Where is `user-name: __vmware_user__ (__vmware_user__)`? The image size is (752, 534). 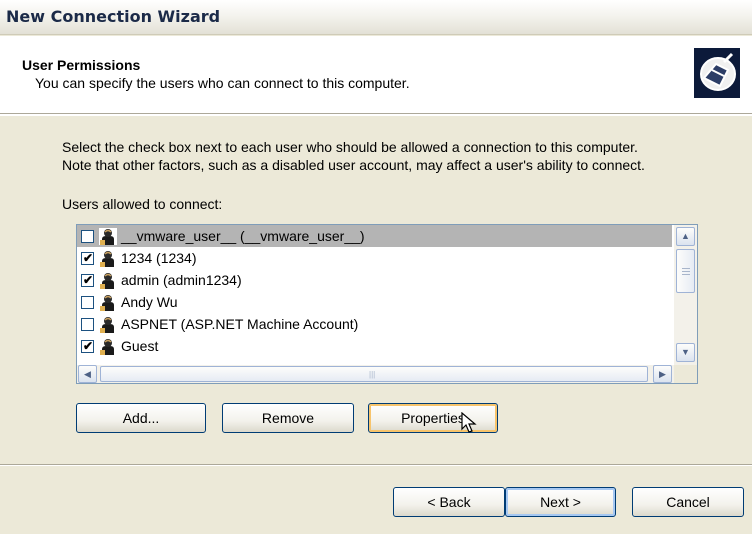
user-name: __vmware_user__ (__vmware_user__) is located at coordinates (243, 236).